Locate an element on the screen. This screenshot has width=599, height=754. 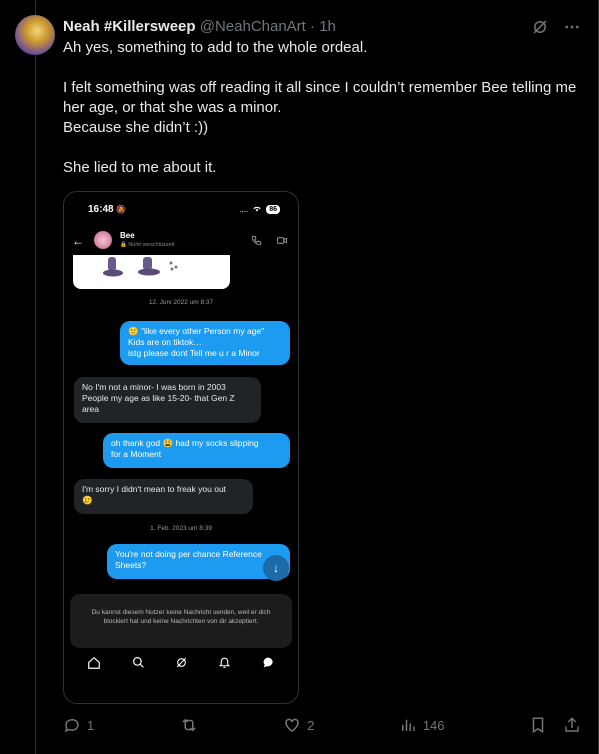
contact-avatar is located at coordinates (103, 240).